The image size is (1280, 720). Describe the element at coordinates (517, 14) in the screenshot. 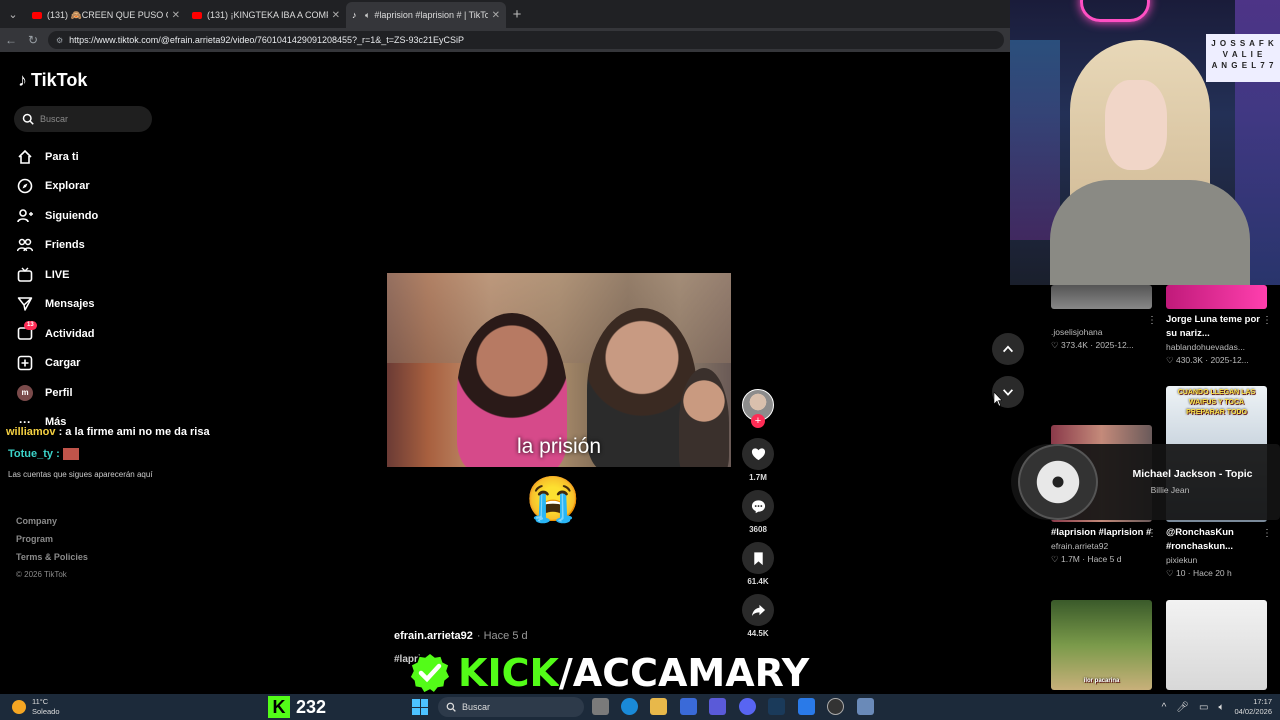

I see `new-tab-button: +` at that location.